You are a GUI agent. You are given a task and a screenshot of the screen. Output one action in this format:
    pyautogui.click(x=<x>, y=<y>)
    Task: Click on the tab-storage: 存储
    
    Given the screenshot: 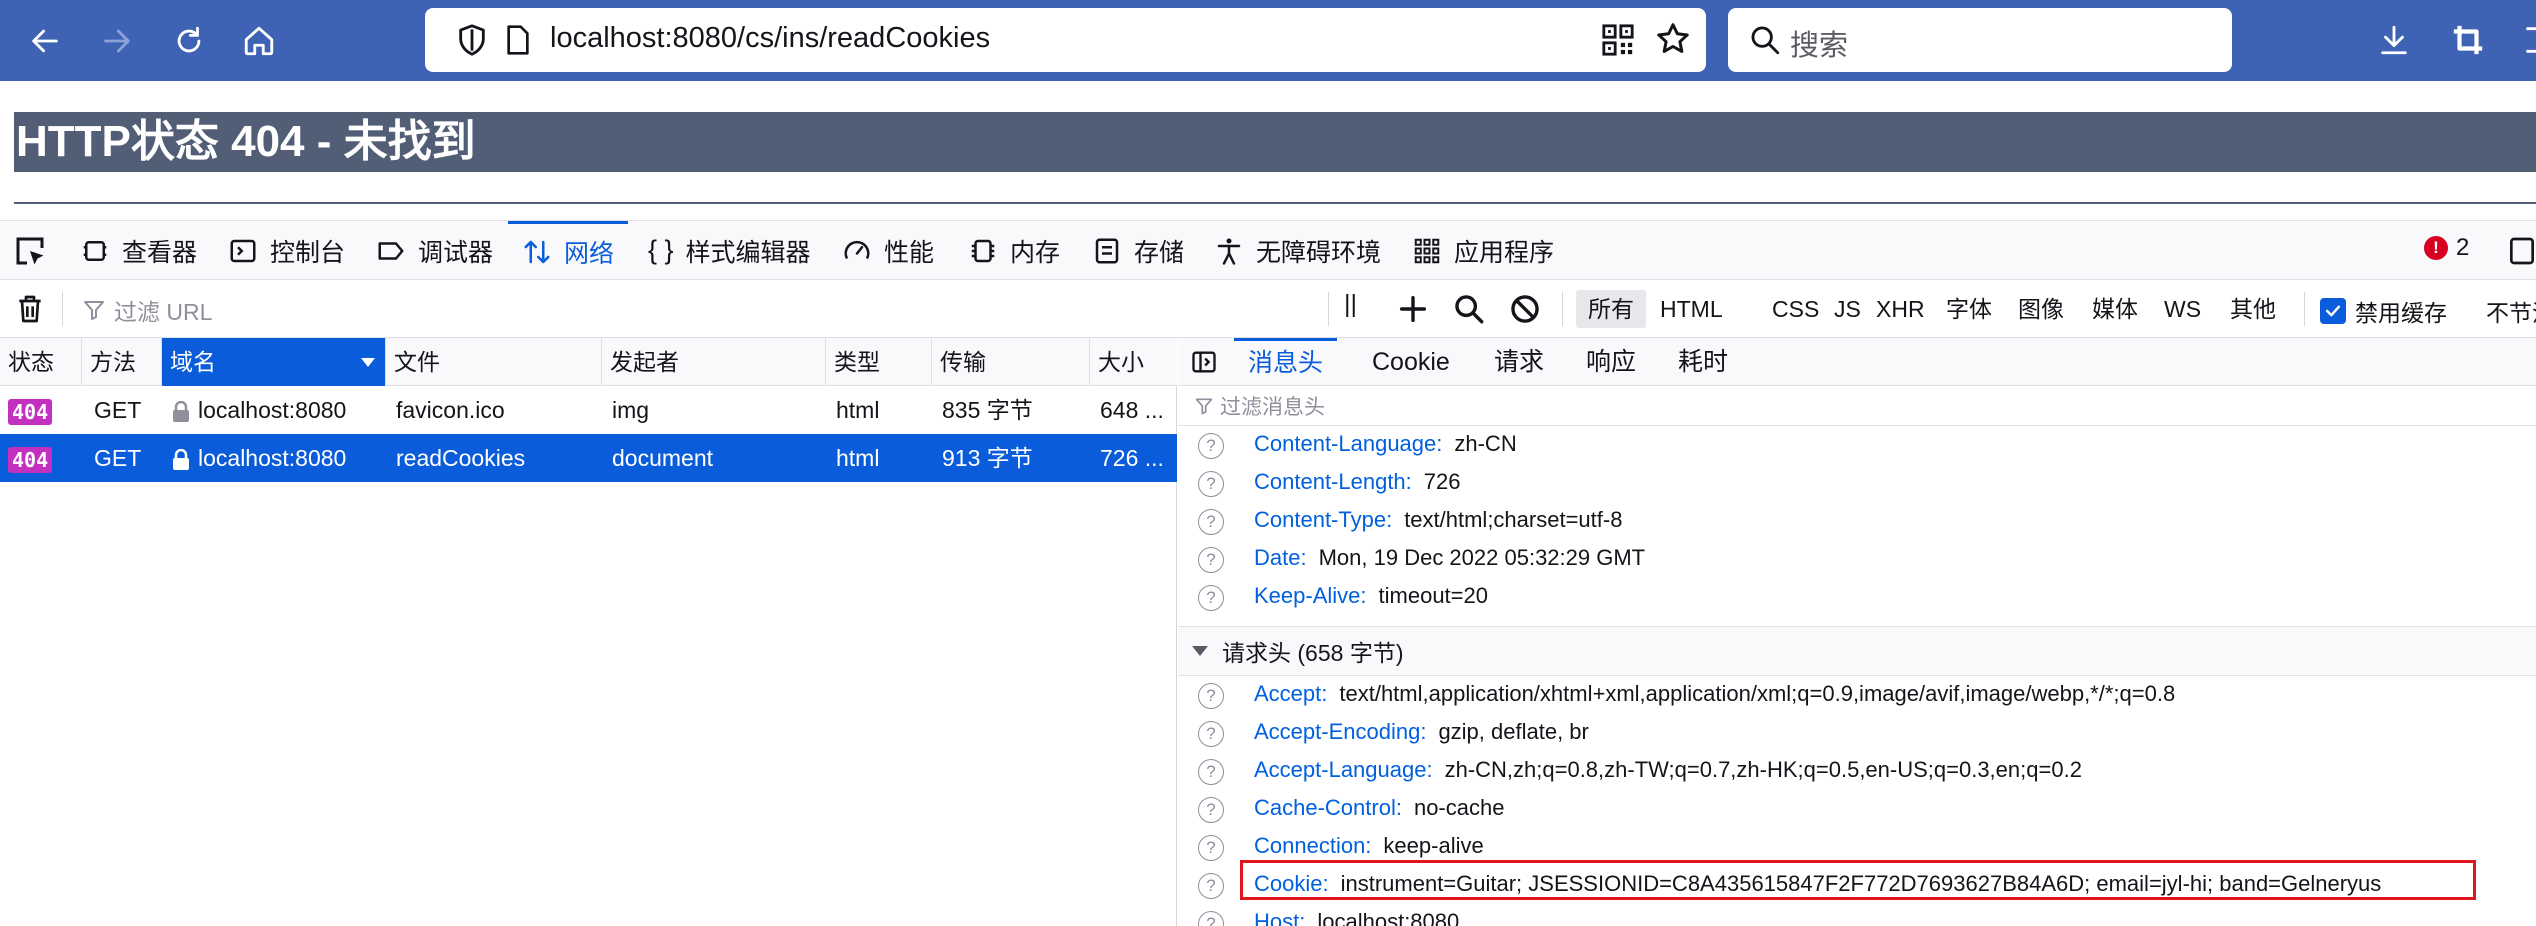 What is the action you would take?
    pyautogui.click(x=1138, y=250)
    